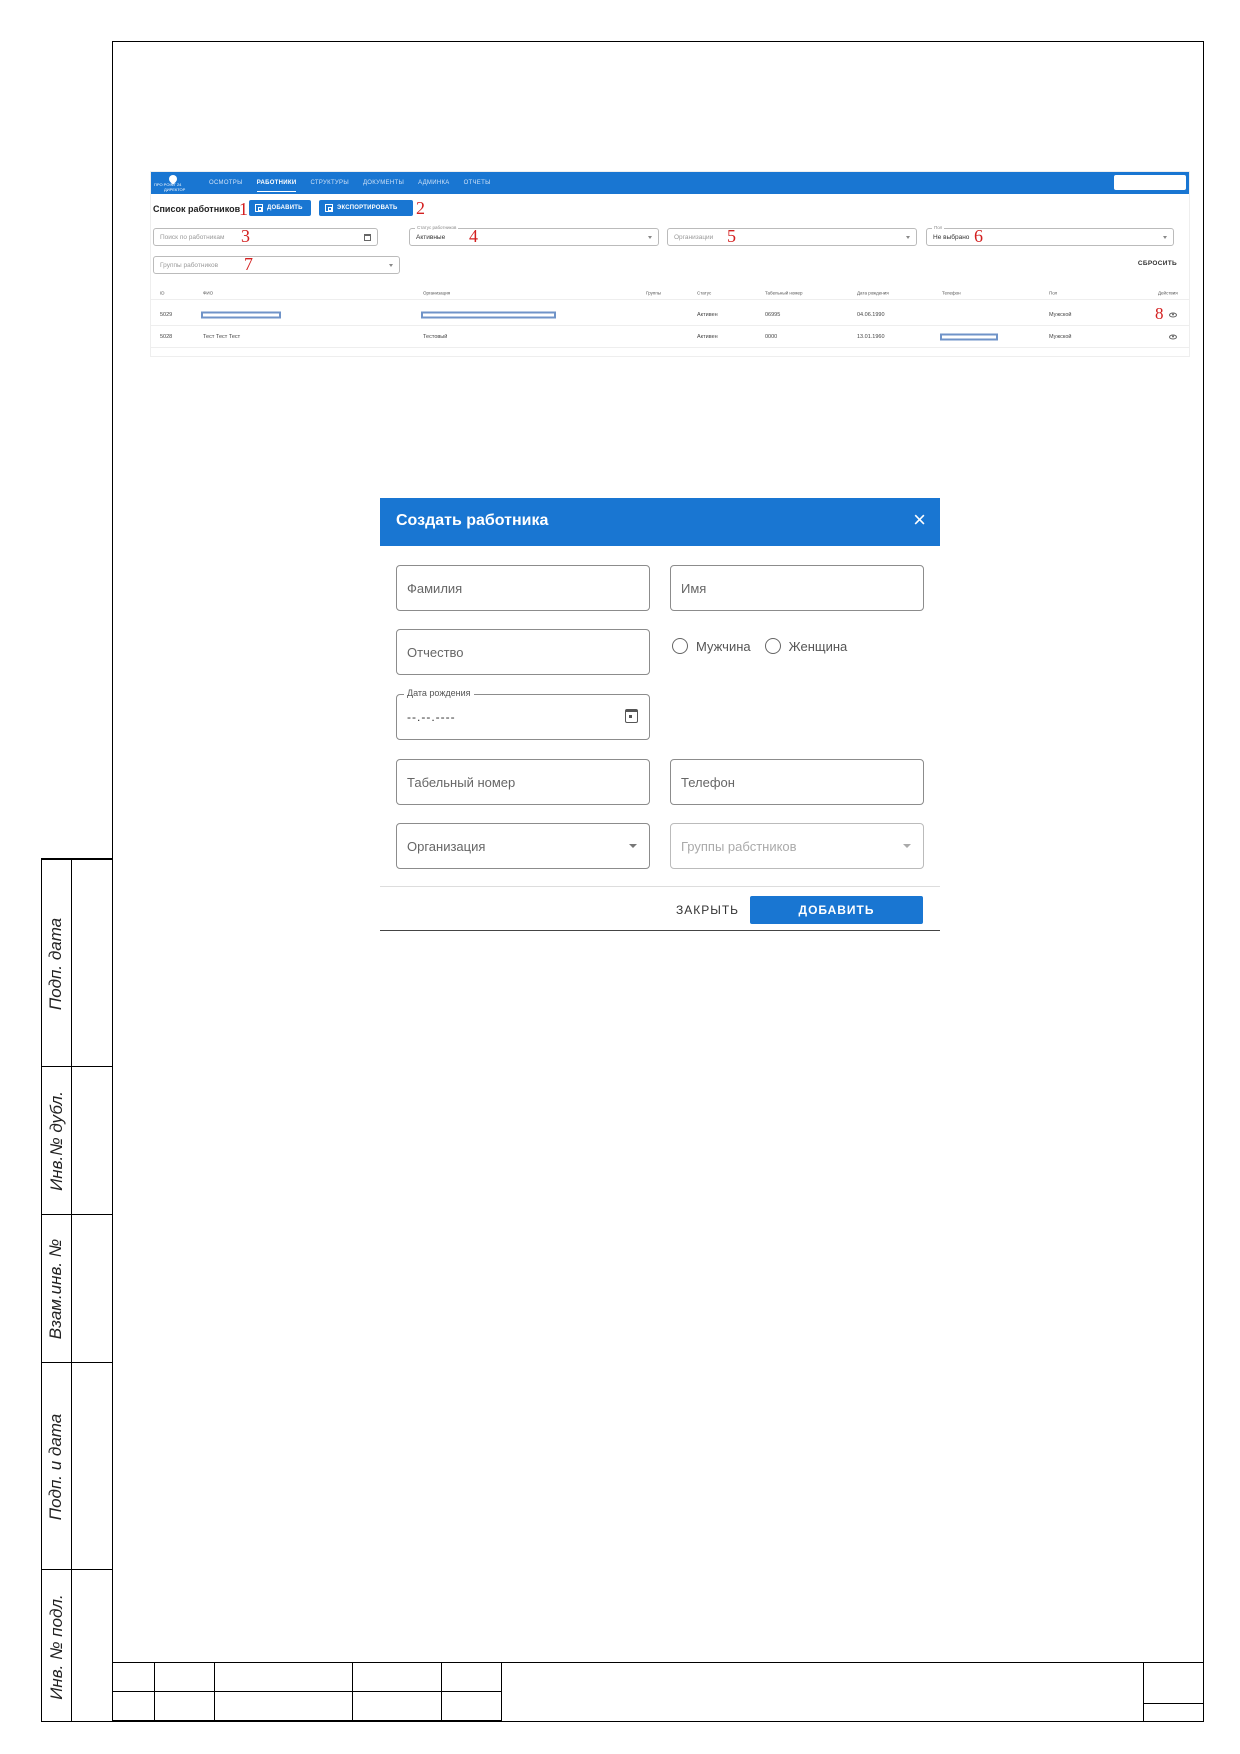 This screenshot has width=1240, height=1754. I want to click on nav-admin: АДМИНКА, so click(434, 183).